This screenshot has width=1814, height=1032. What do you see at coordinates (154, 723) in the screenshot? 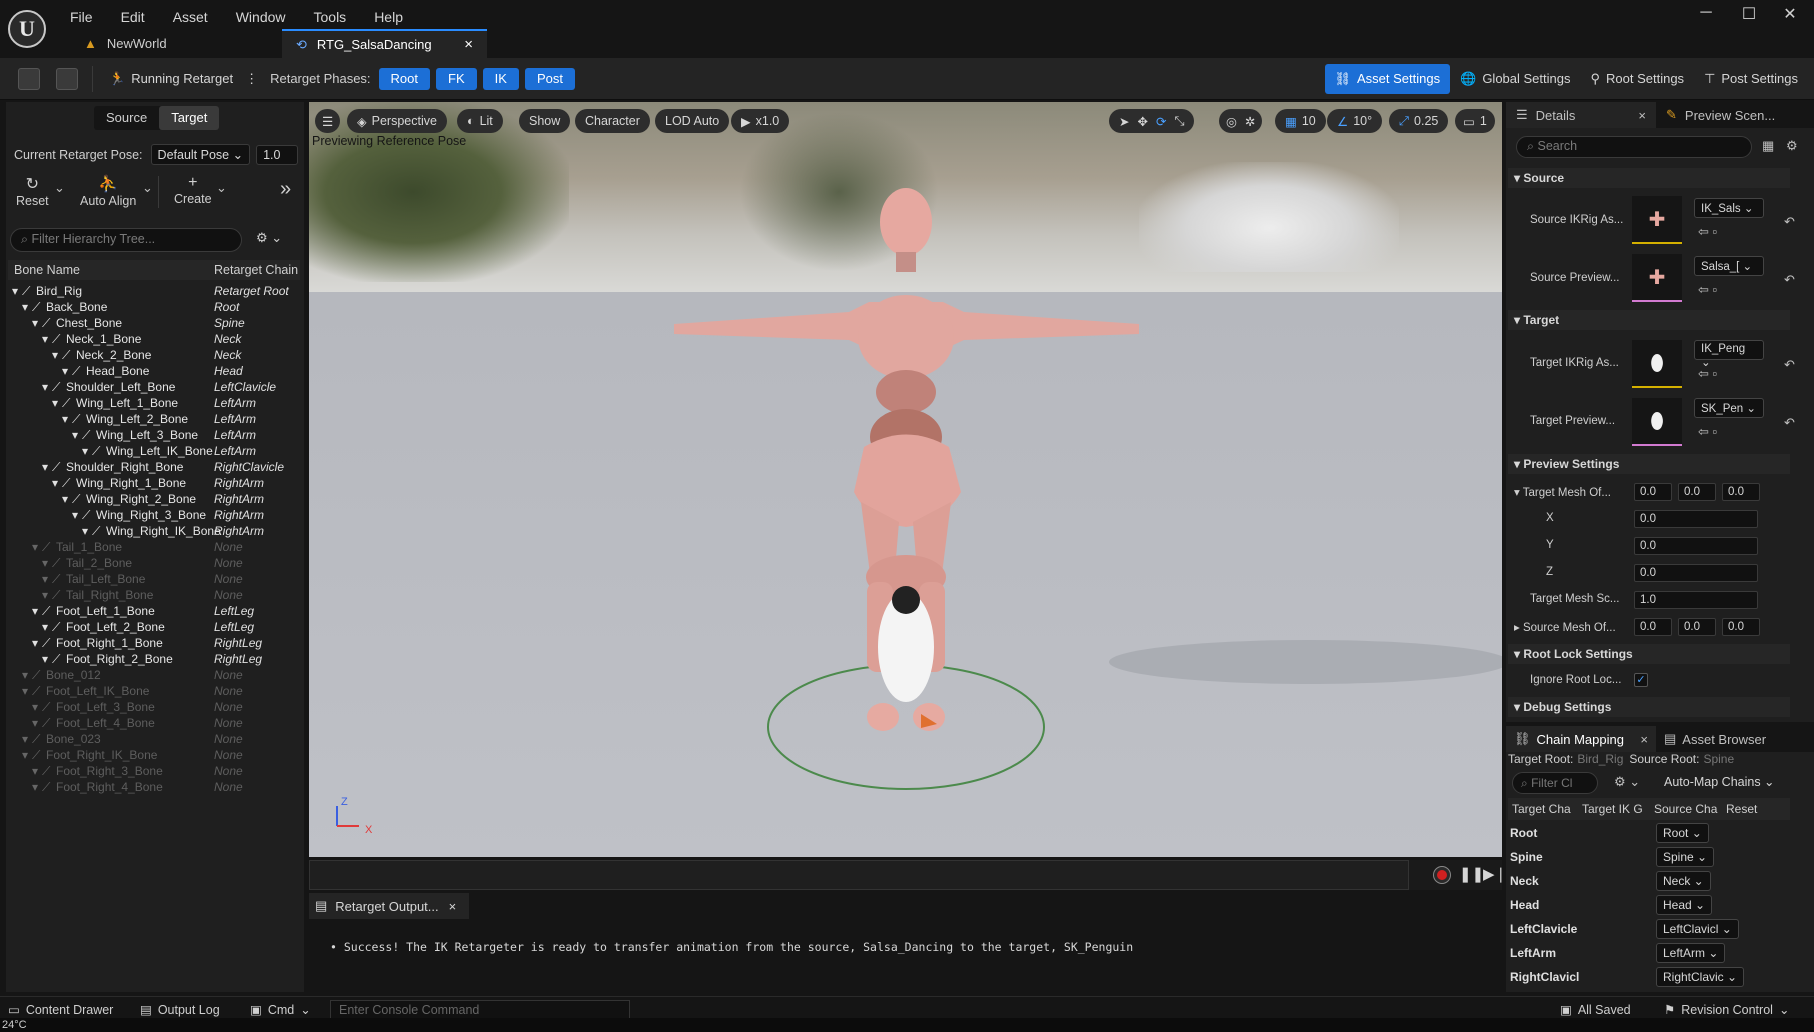
I see `bone-row: ▾ ⟋ Foot_Left_4_Bone None` at bounding box center [154, 723].